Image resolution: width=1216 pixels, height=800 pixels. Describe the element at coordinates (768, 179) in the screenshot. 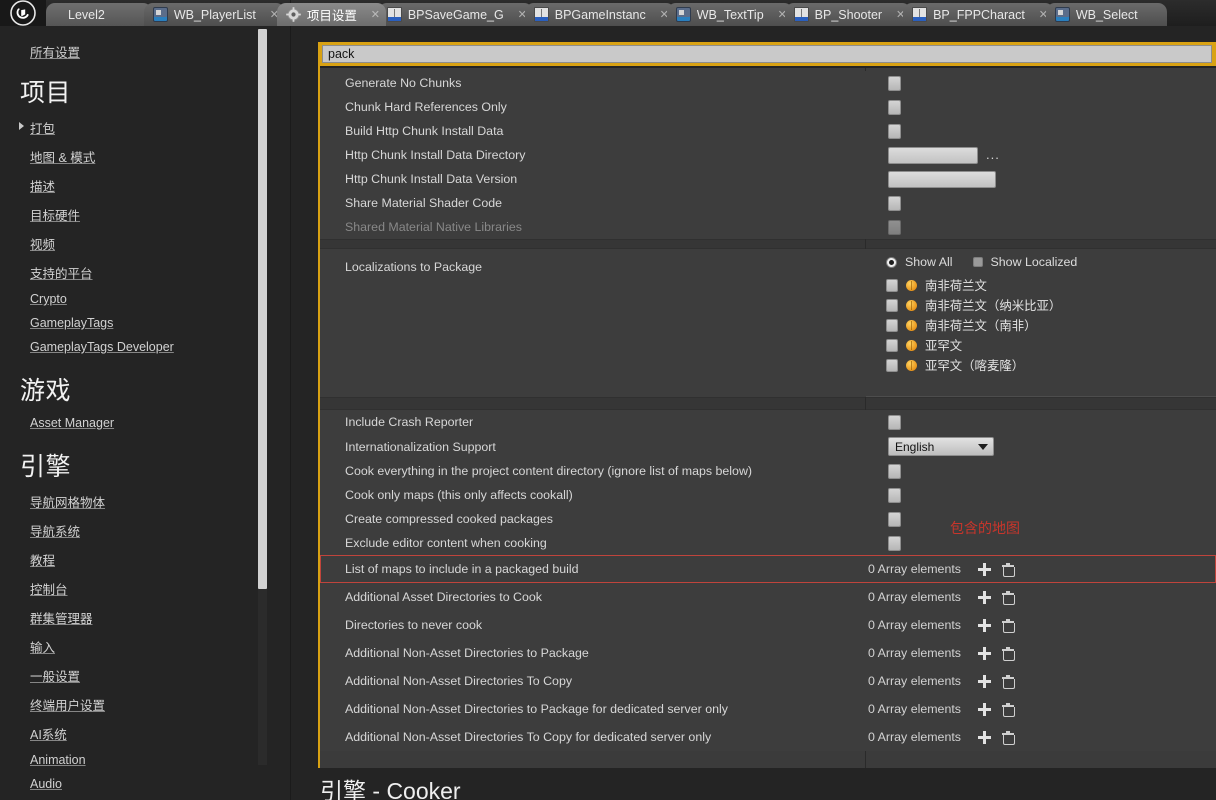

I see `property-row: Http Chunk Install Data Version` at that location.